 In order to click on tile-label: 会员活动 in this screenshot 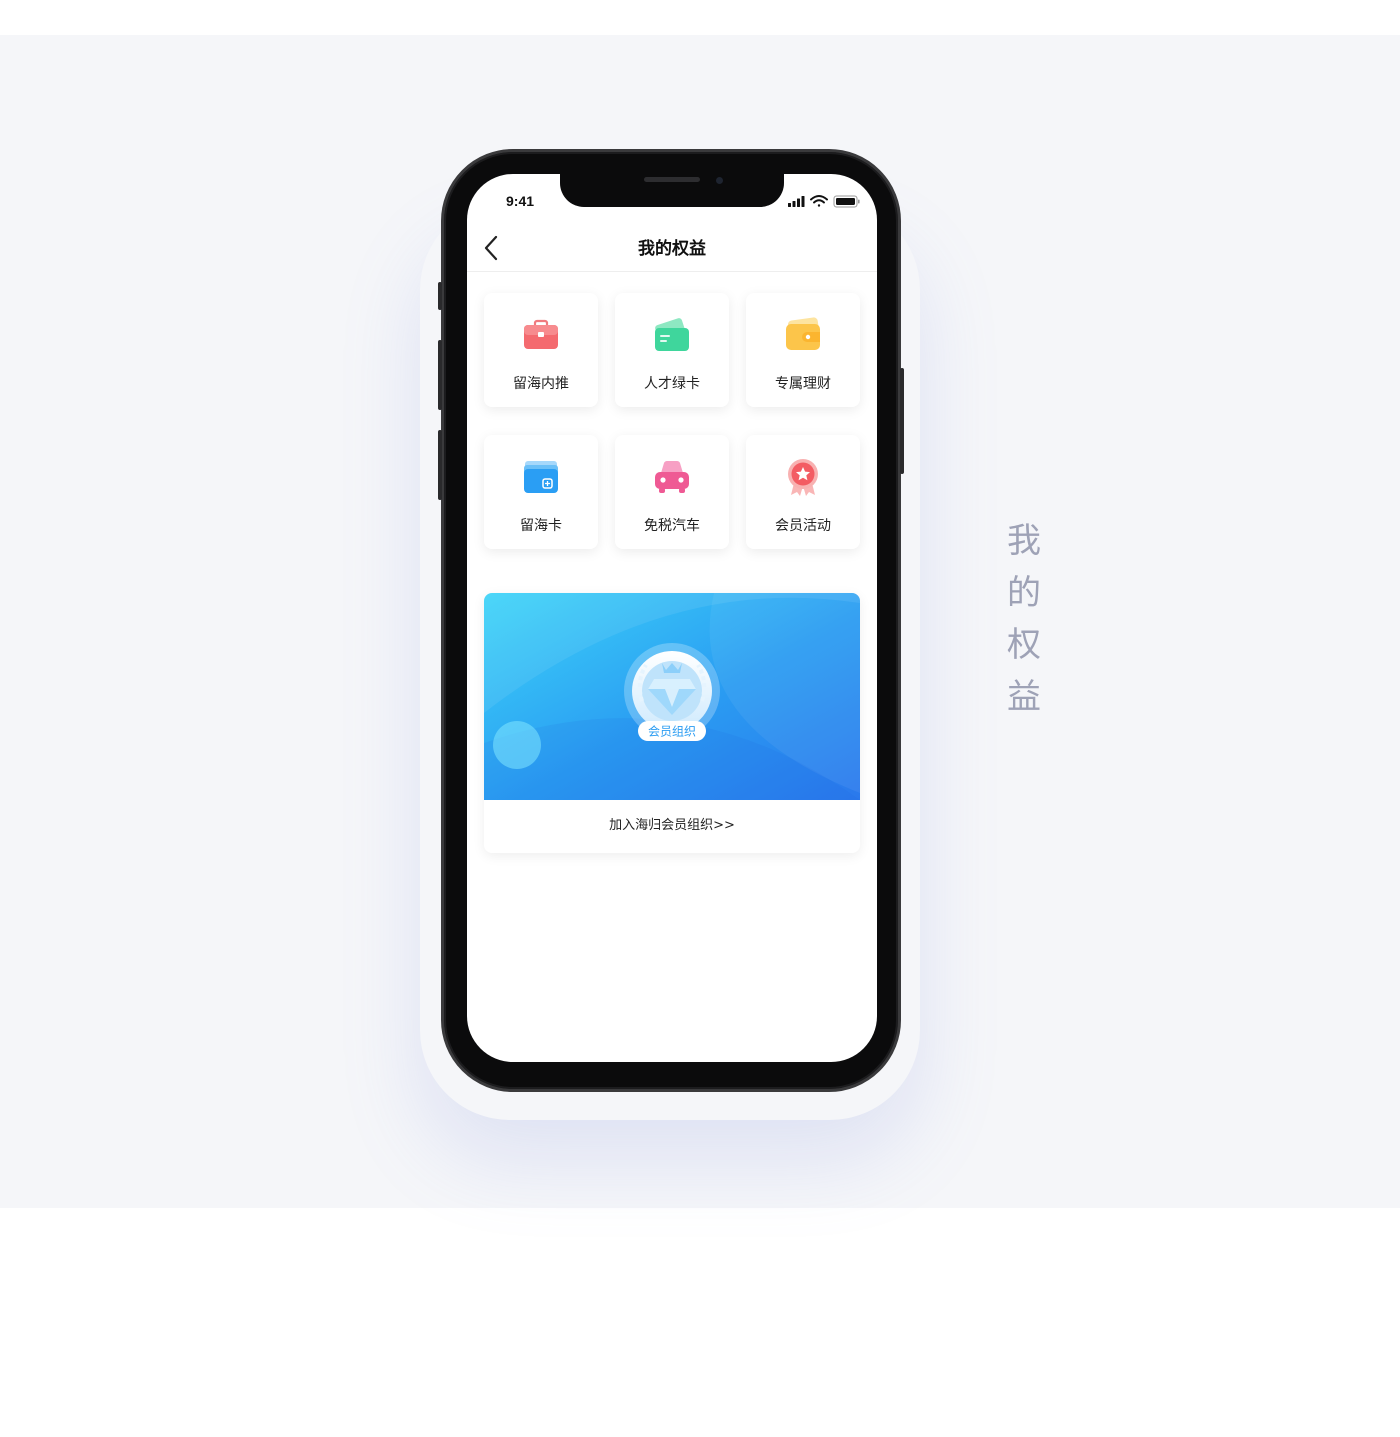, I will do `click(803, 526)`.